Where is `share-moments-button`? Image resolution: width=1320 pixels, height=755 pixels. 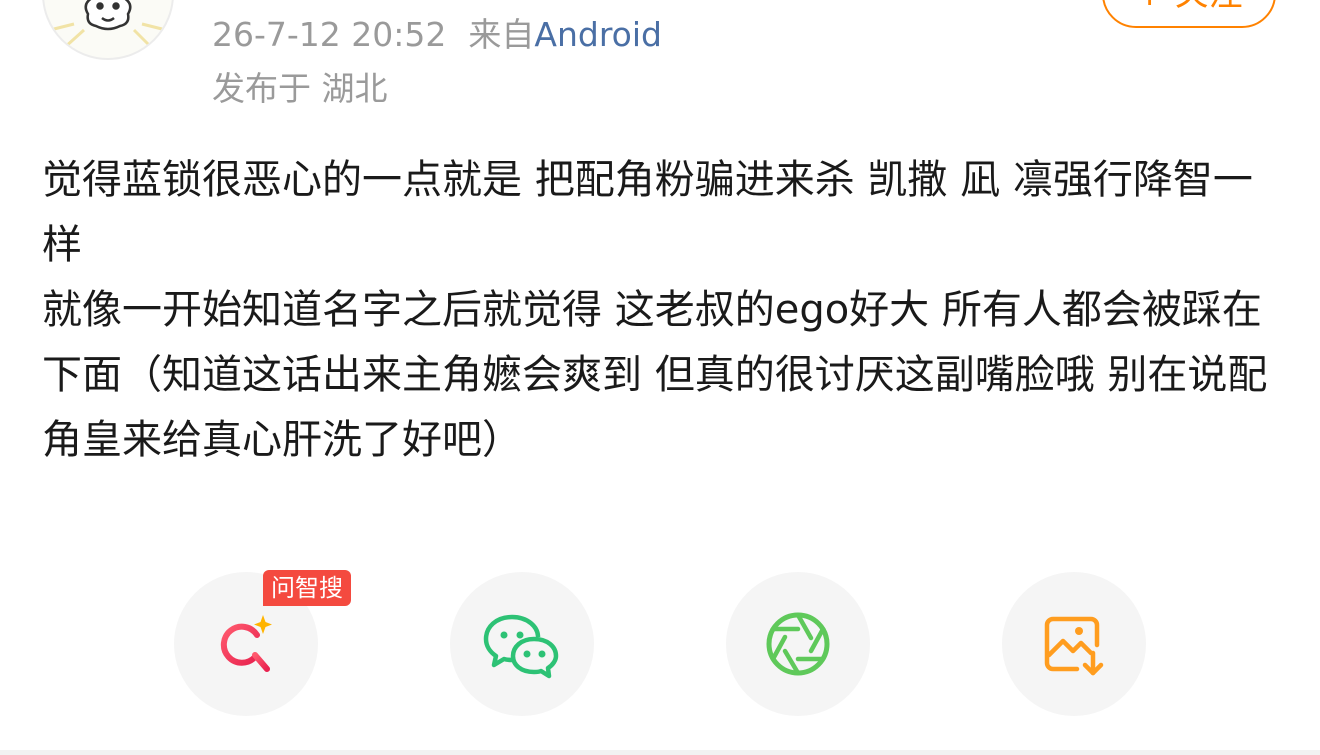 share-moments-button is located at coordinates (798, 644).